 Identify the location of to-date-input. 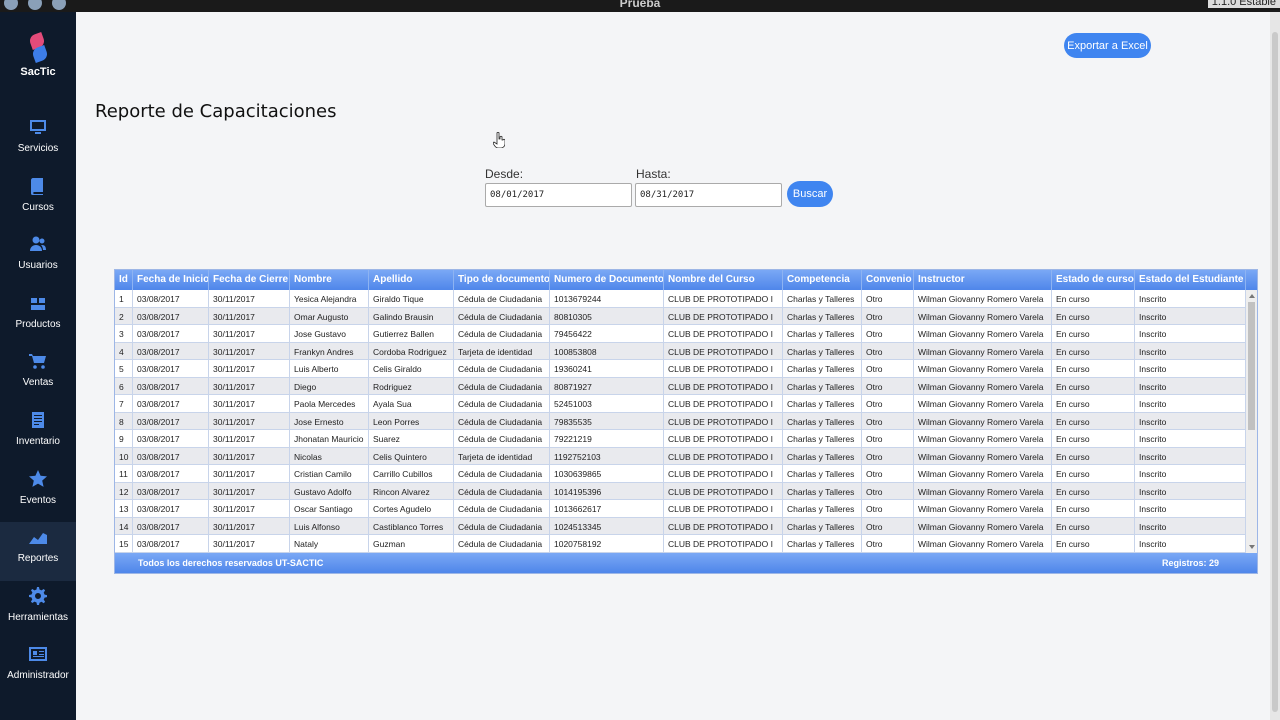
(708, 195).